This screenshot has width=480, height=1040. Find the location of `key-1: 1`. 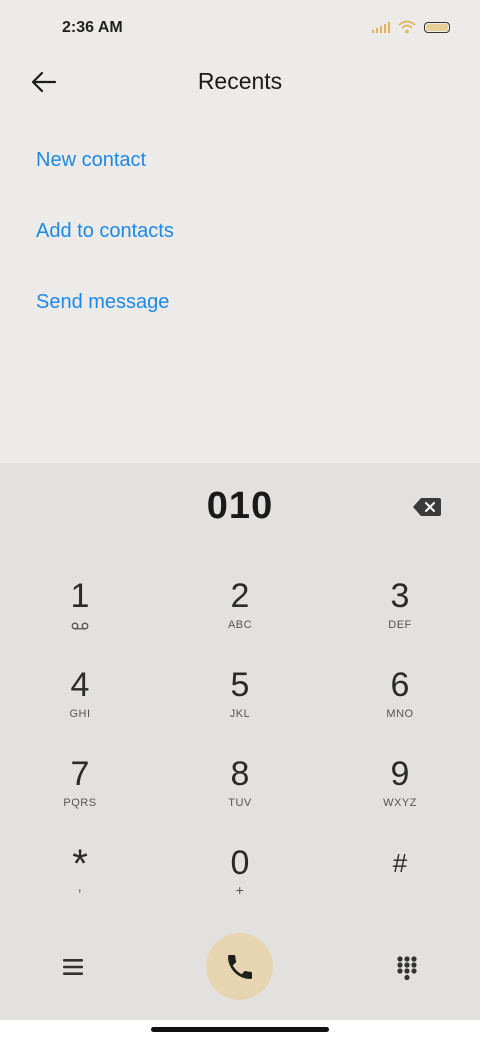

key-1: 1 is located at coordinates (80, 615).